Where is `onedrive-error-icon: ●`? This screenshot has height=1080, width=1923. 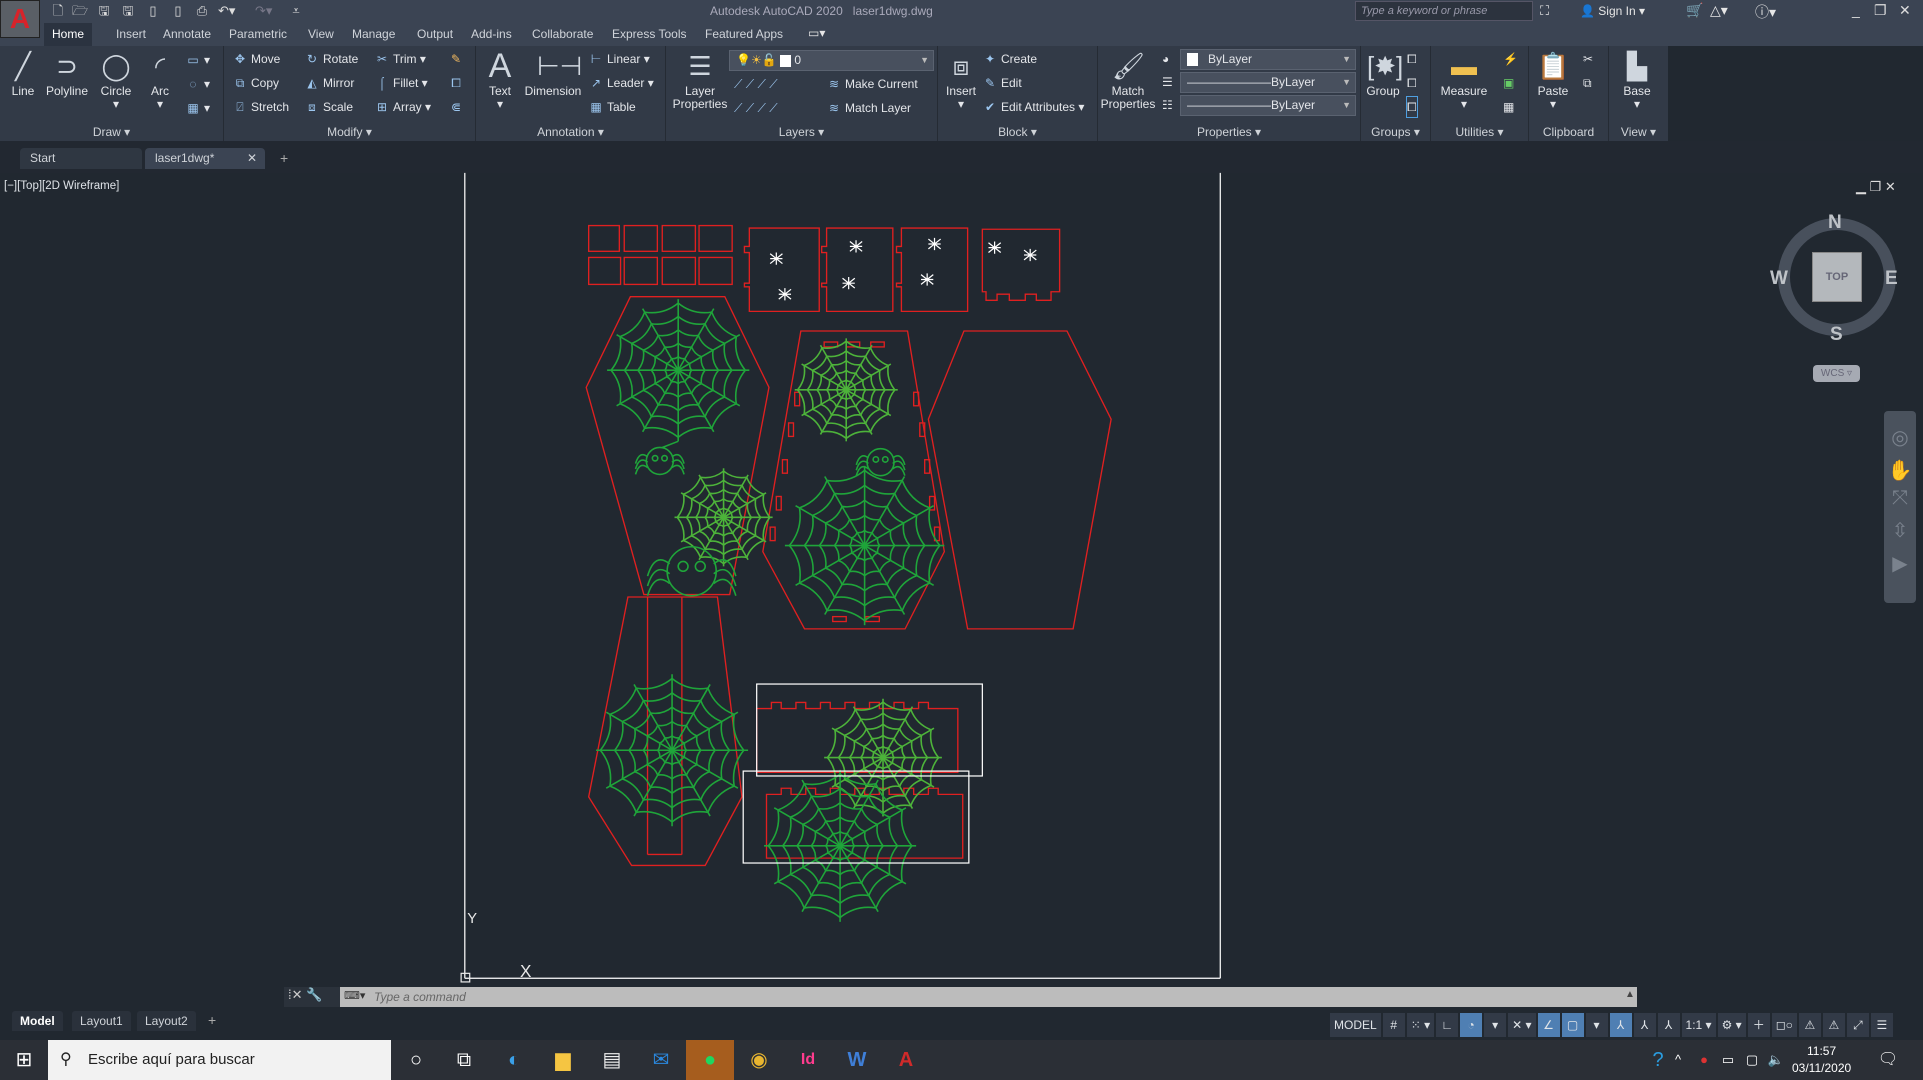
onedrive-error-icon: ● is located at coordinates (1704, 1060).